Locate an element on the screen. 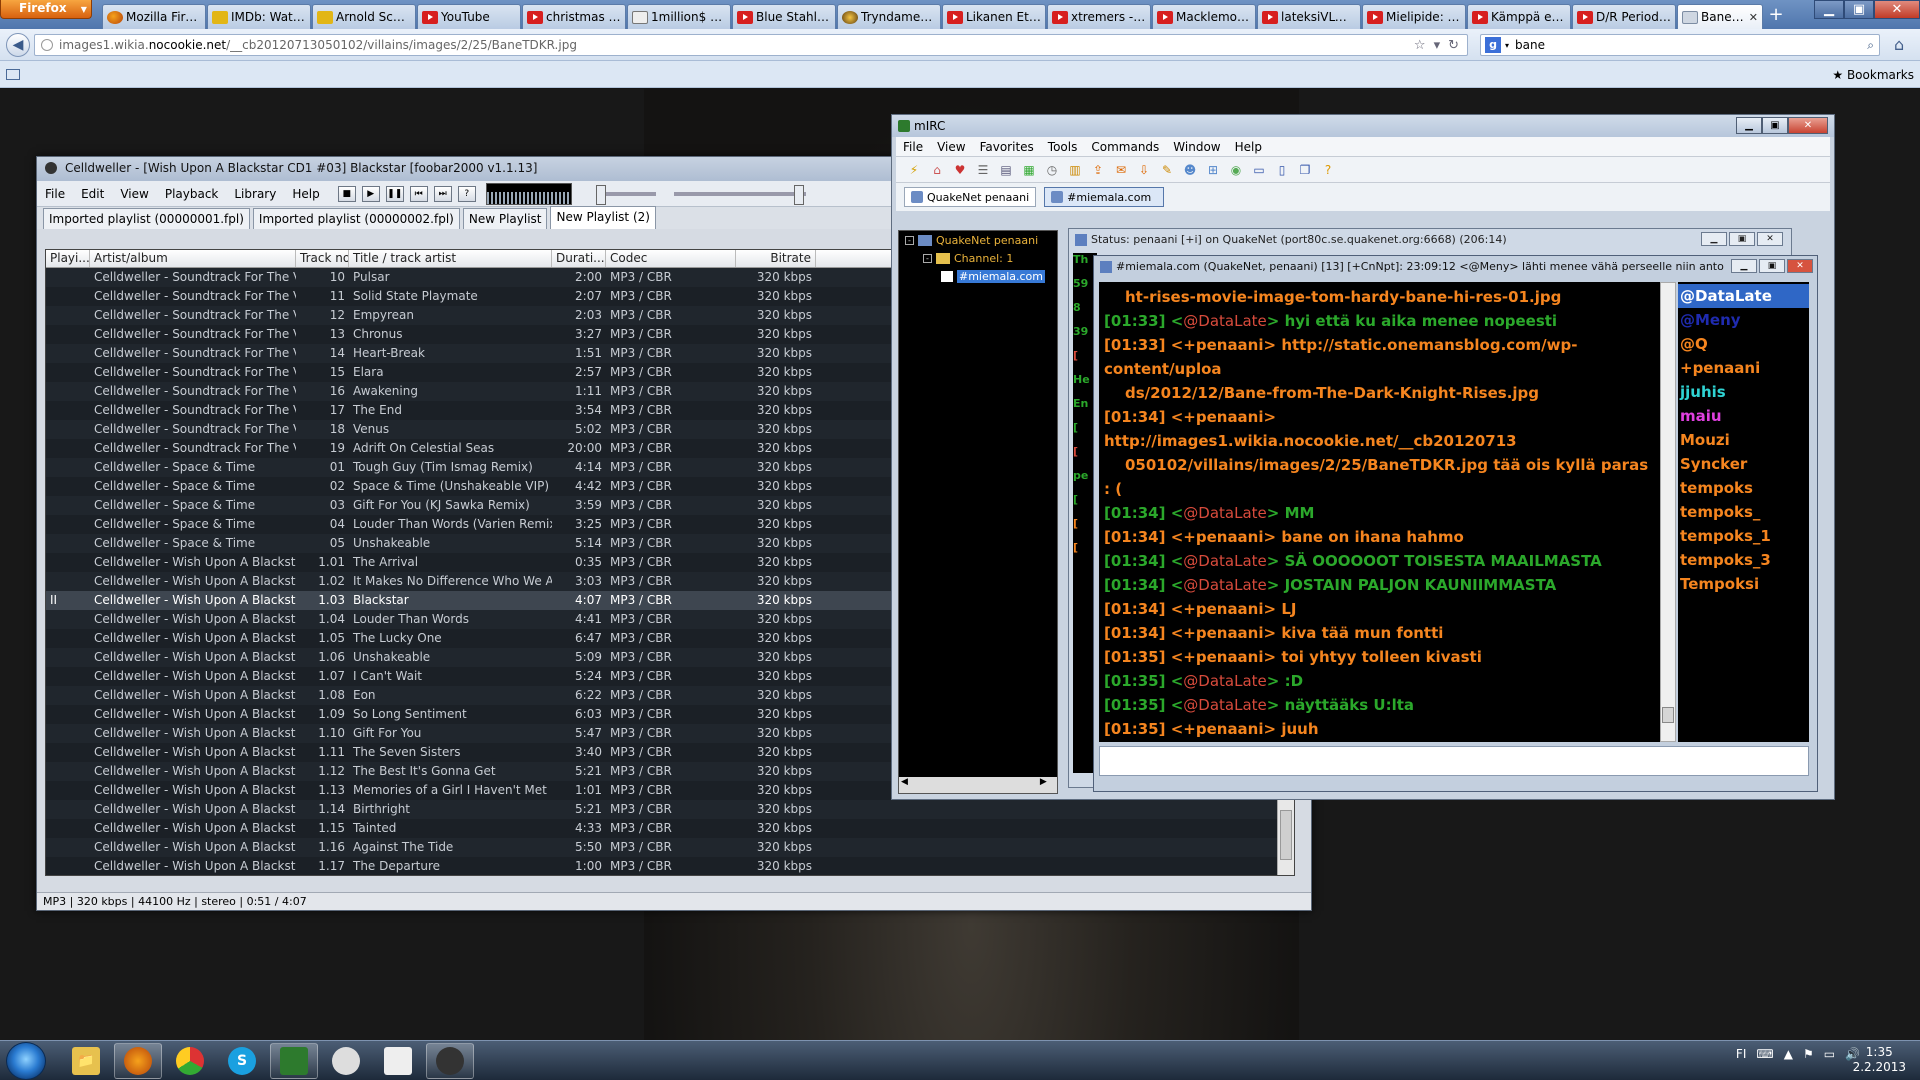 This screenshot has height=1080, width=1920. nick-list-item: tempoks is located at coordinates (1743, 488).